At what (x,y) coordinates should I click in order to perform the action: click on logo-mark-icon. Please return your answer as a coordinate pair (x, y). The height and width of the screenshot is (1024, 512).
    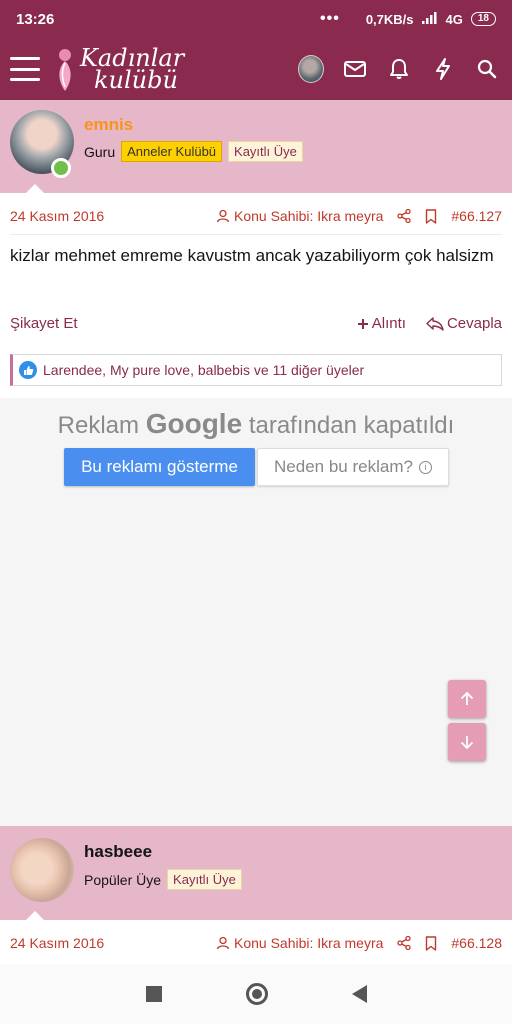
    Looking at the image, I should click on (65, 70).